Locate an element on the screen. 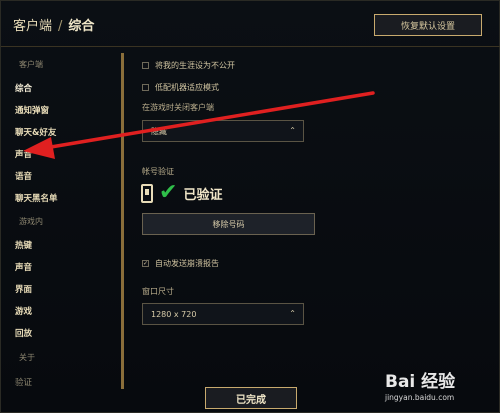 This screenshot has height=413, width=500. verification-status: ✔ 已验证 is located at coordinates (181, 193).